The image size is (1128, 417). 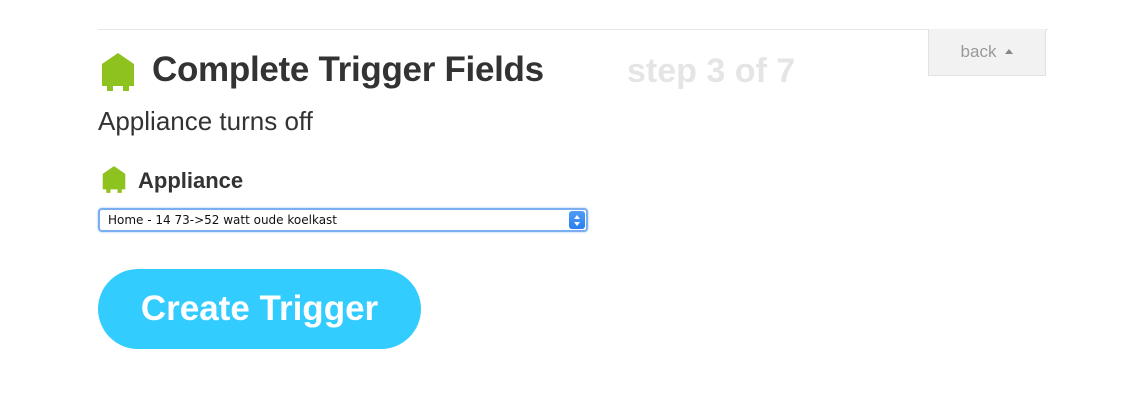 What do you see at coordinates (348, 69) in the screenshot?
I see `page-title: Complete Trigger Fields` at bounding box center [348, 69].